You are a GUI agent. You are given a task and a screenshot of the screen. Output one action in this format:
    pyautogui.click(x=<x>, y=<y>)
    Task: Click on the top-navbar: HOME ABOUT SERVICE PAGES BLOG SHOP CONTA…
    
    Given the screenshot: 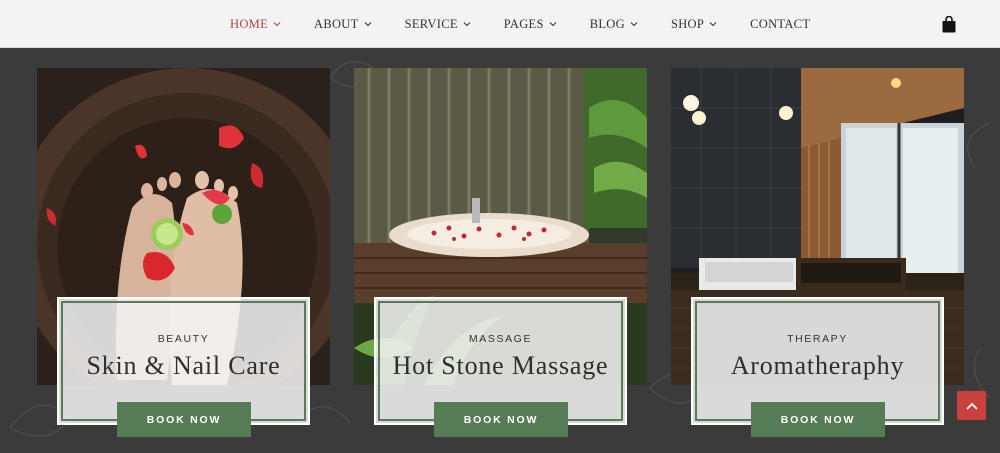 What is the action you would take?
    pyautogui.click(x=500, y=24)
    